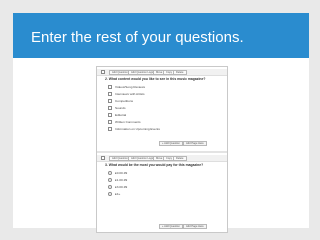 The image size is (320, 240). Describe the element at coordinates (130, 94) in the screenshot. I see `option-label: Interviews with Artists` at that location.